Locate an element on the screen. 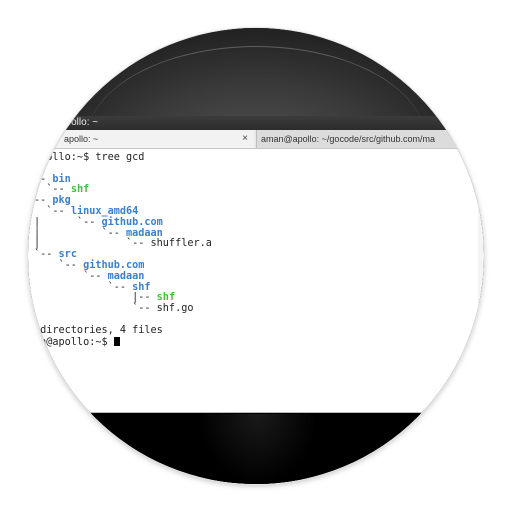 The width and height of the screenshot is (512, 512). terminal-scrollbar is located at coordinates (481, 281).